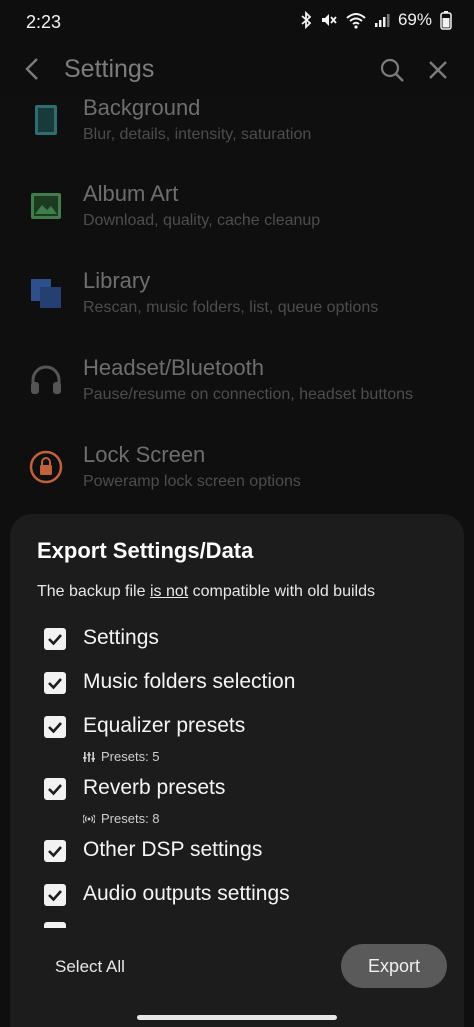 This screenshot has width=474, height=1027. I want to click on option-label: Other DSP settings, so click(173, 849).